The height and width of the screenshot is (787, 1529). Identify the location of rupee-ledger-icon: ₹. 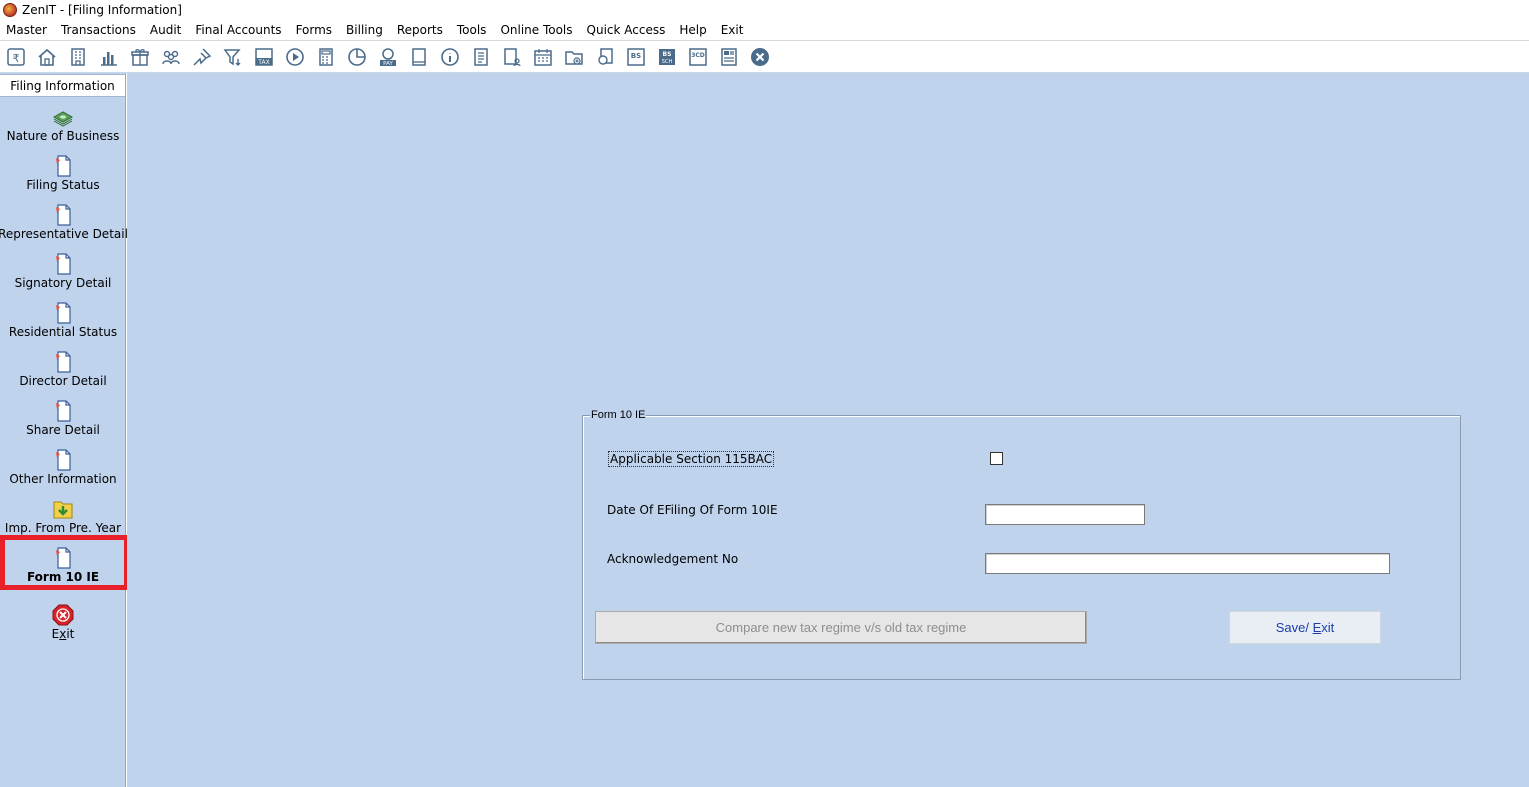
(16, 57).